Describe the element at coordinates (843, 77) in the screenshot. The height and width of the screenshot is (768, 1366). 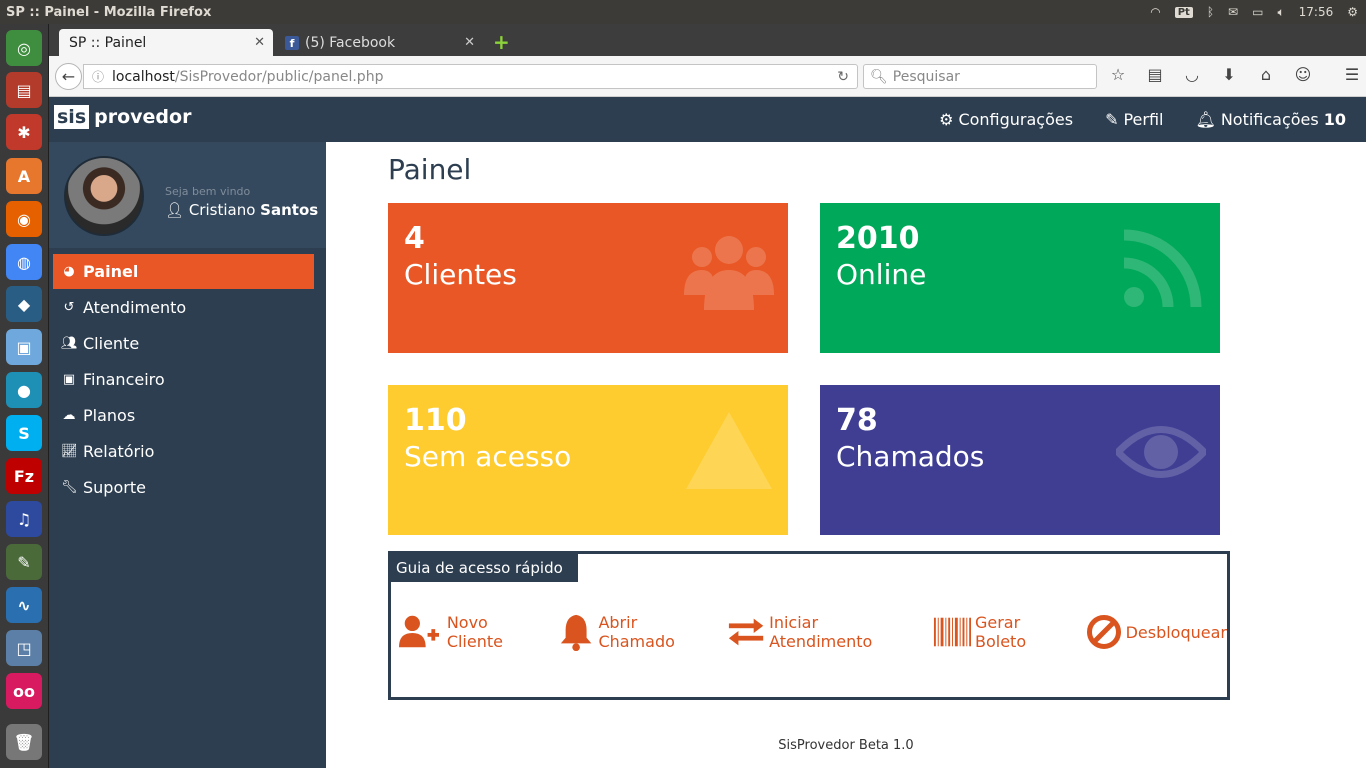
I see `reload-icon: ↻` at that location.